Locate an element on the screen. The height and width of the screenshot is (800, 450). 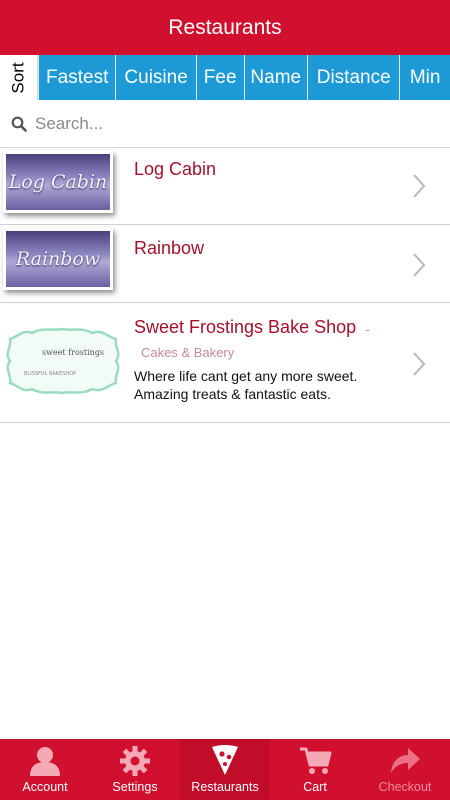
tab-cart: Cart is located at coordinates (315, 769).